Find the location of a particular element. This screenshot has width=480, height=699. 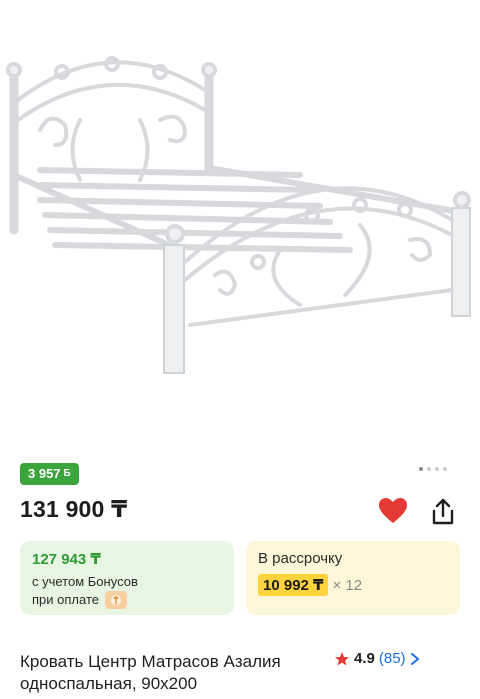

rating-score: 4.9 is located at coordinates (364, 658).